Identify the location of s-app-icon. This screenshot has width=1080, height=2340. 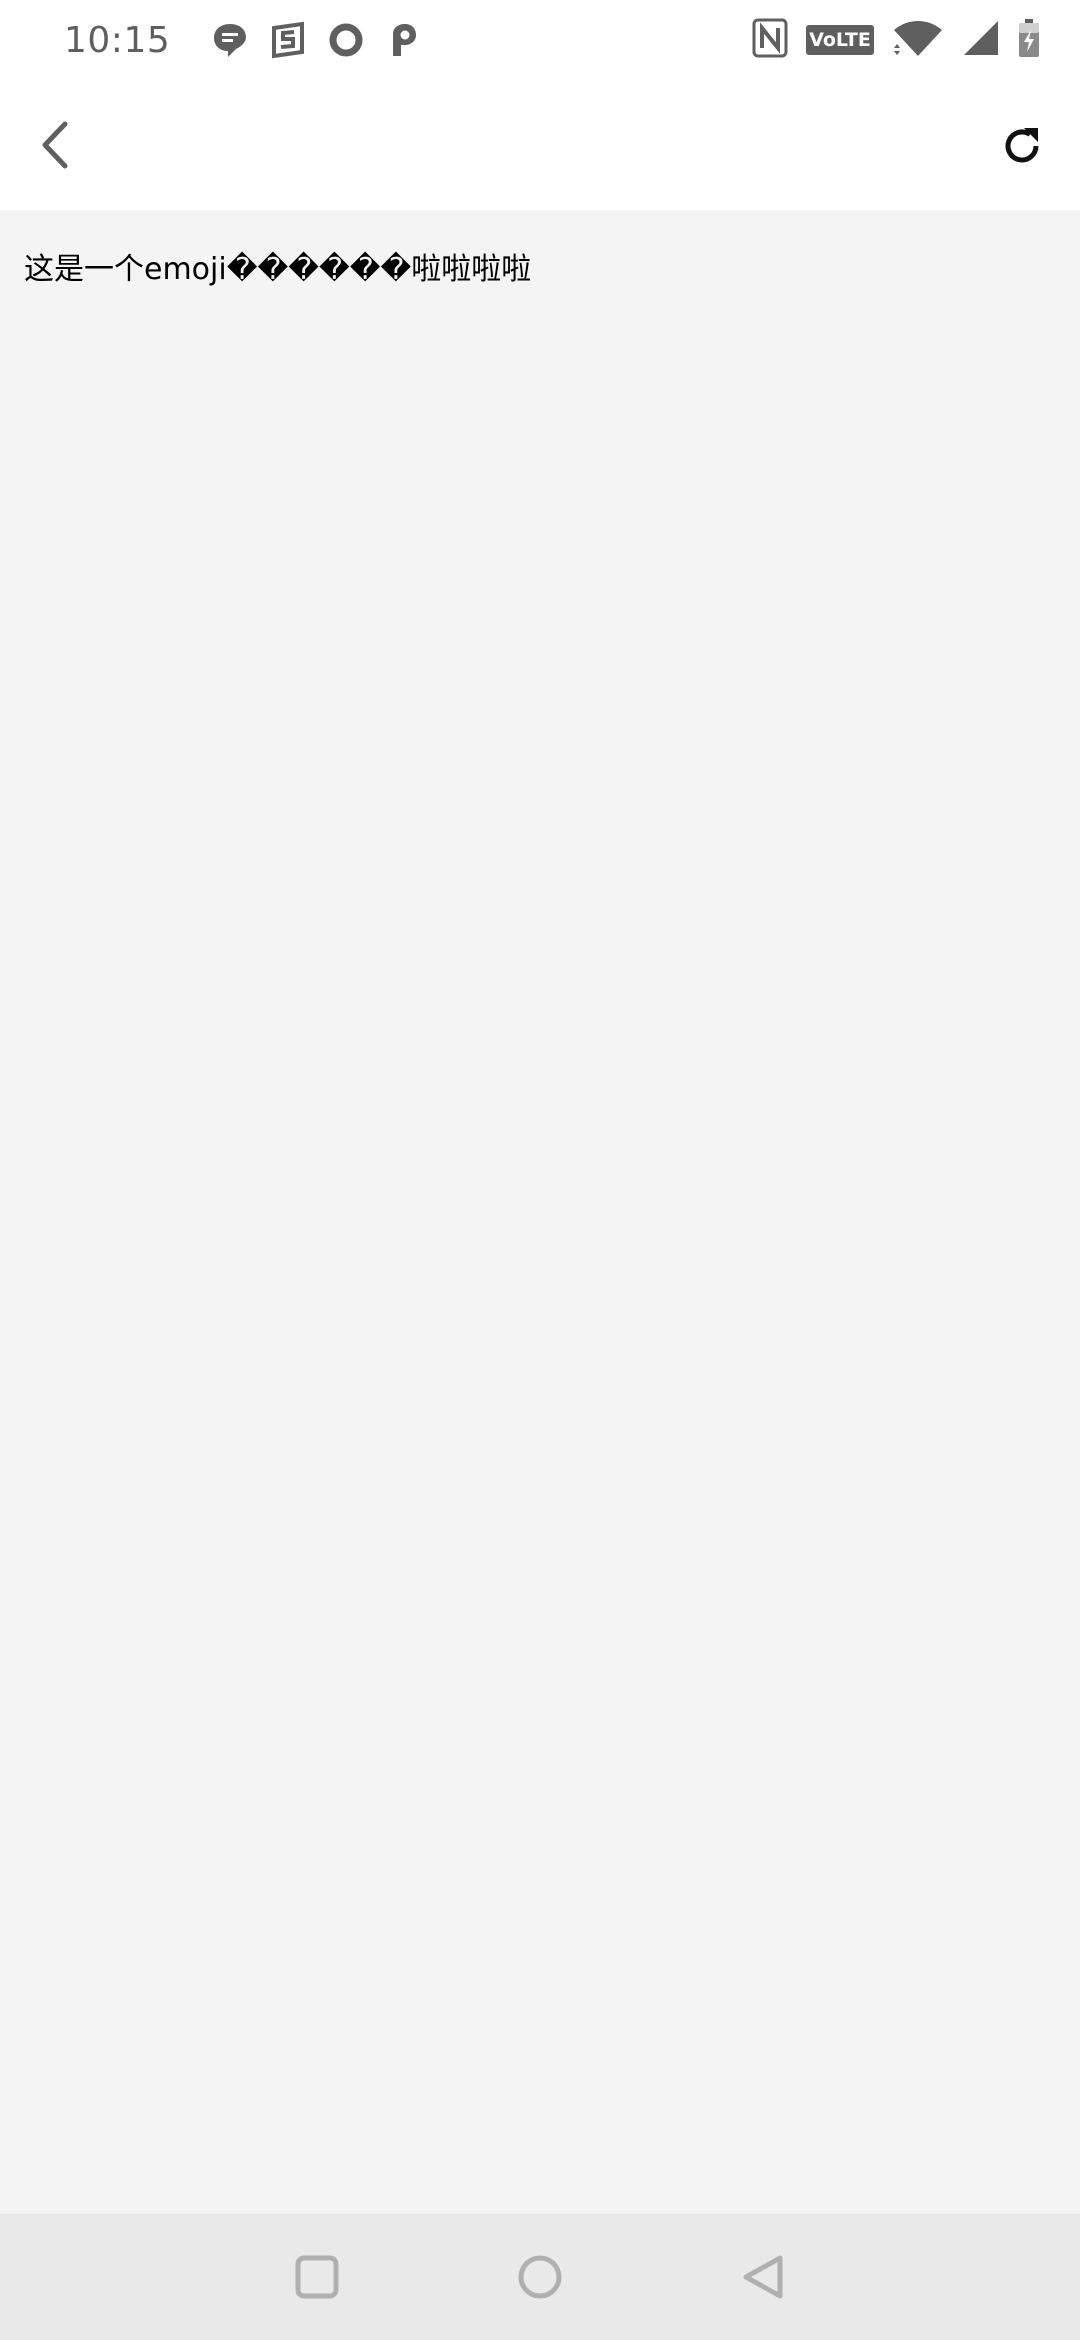
(288, 40).